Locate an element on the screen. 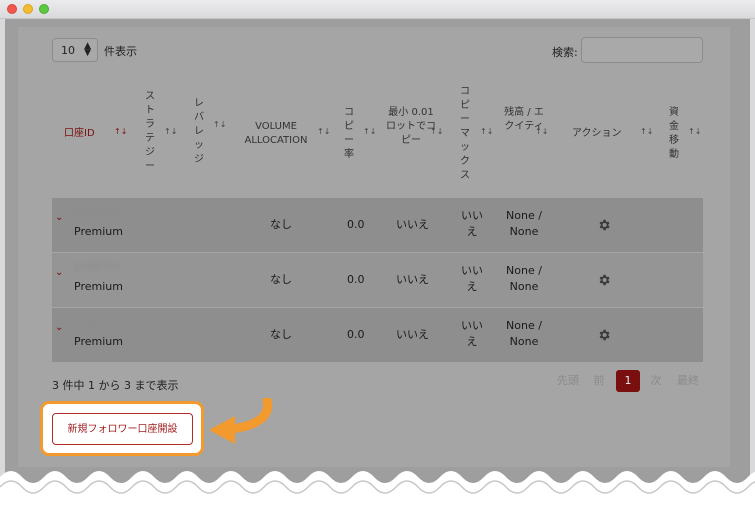  search-input is located at coordinates (642, 50).